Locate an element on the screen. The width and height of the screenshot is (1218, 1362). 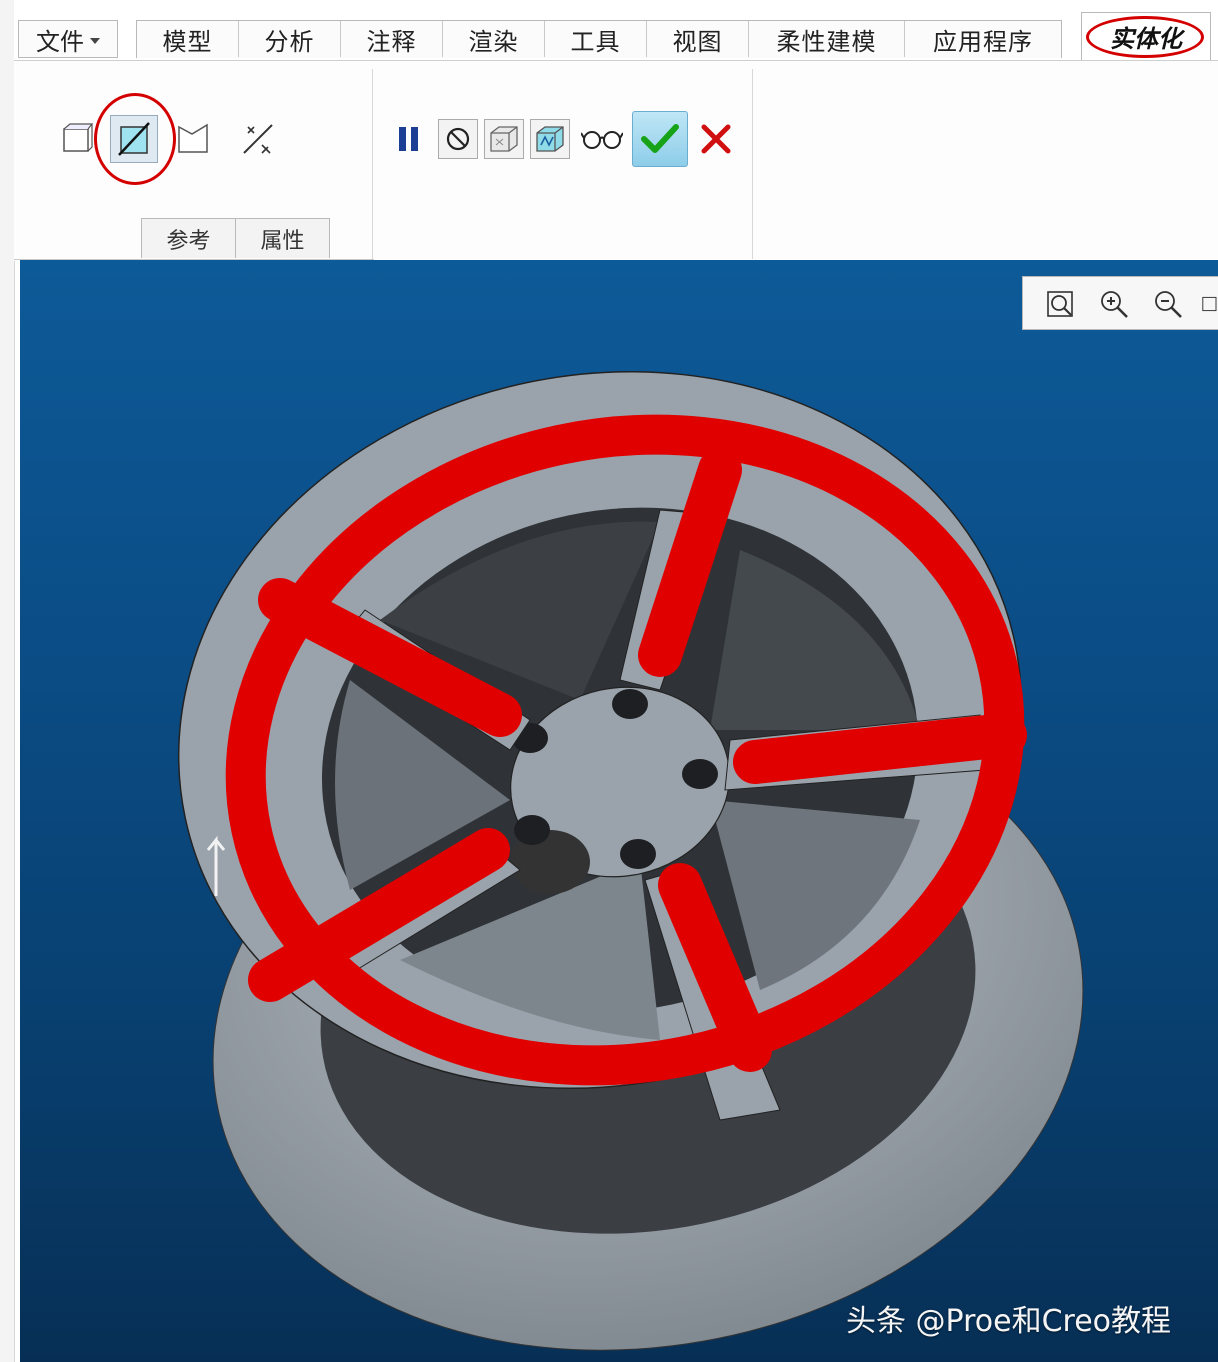
chevron-down-icon is located at coordinates (95, 41).